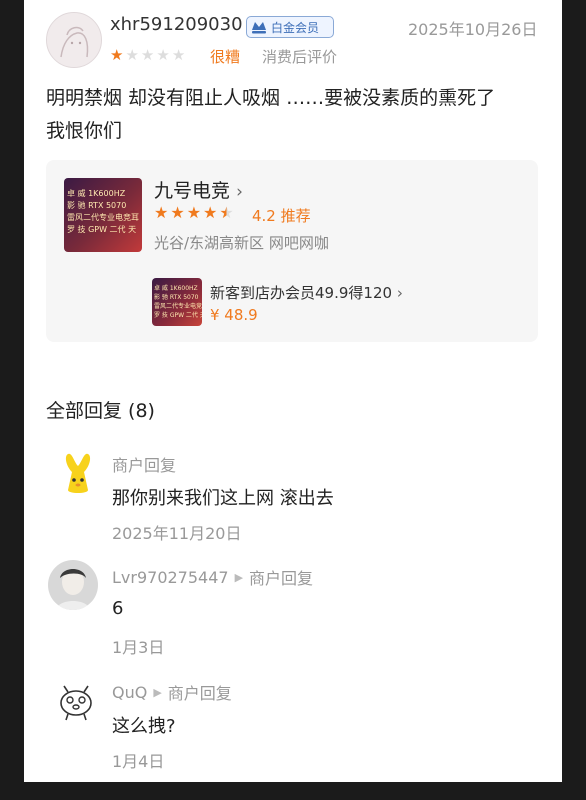 This screenshot has height=800, width=586. Describe the element at coordinates (102, 229) in the screenshot. I see `shop-thumbnail-text: 罗 技 GPW 二代 天` at that location.